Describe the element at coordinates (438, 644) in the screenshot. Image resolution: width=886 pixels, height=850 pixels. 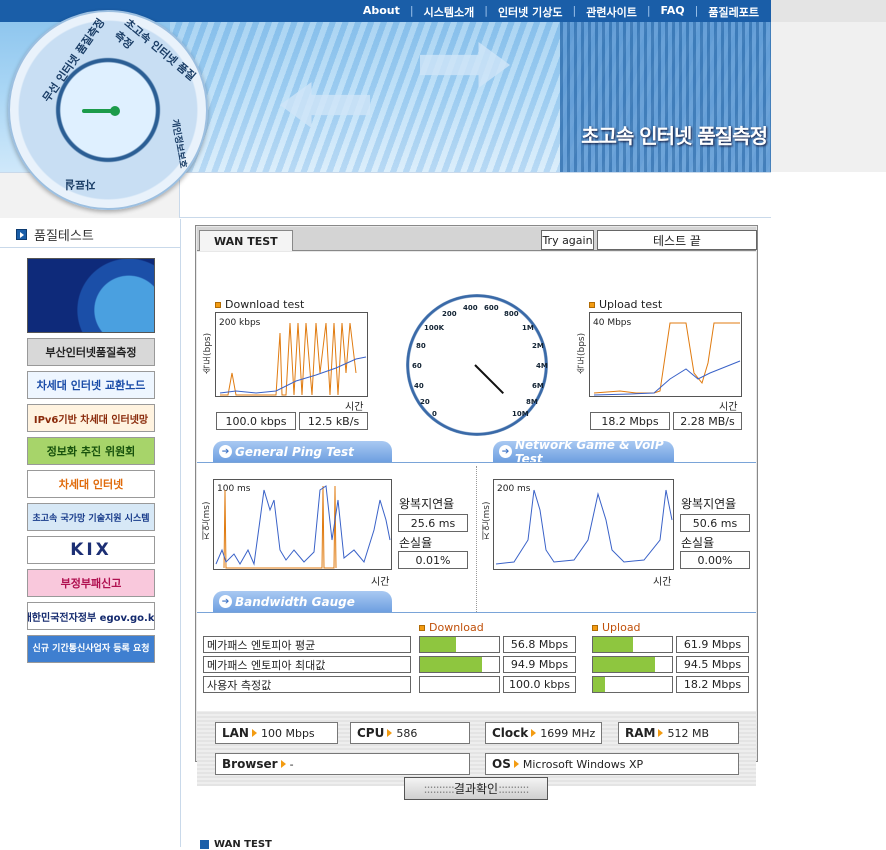
I see `download-bar-fill` at that location.